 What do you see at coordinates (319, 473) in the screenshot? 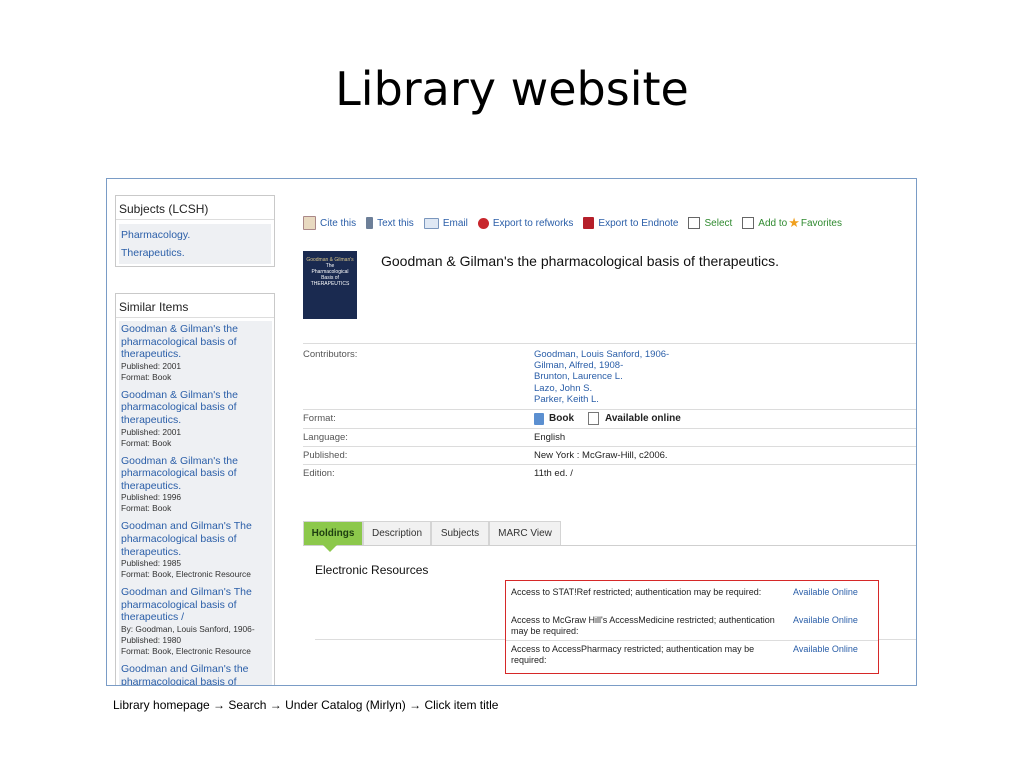
I see `edition-label: Edition:` at bounding box center [319, 473].